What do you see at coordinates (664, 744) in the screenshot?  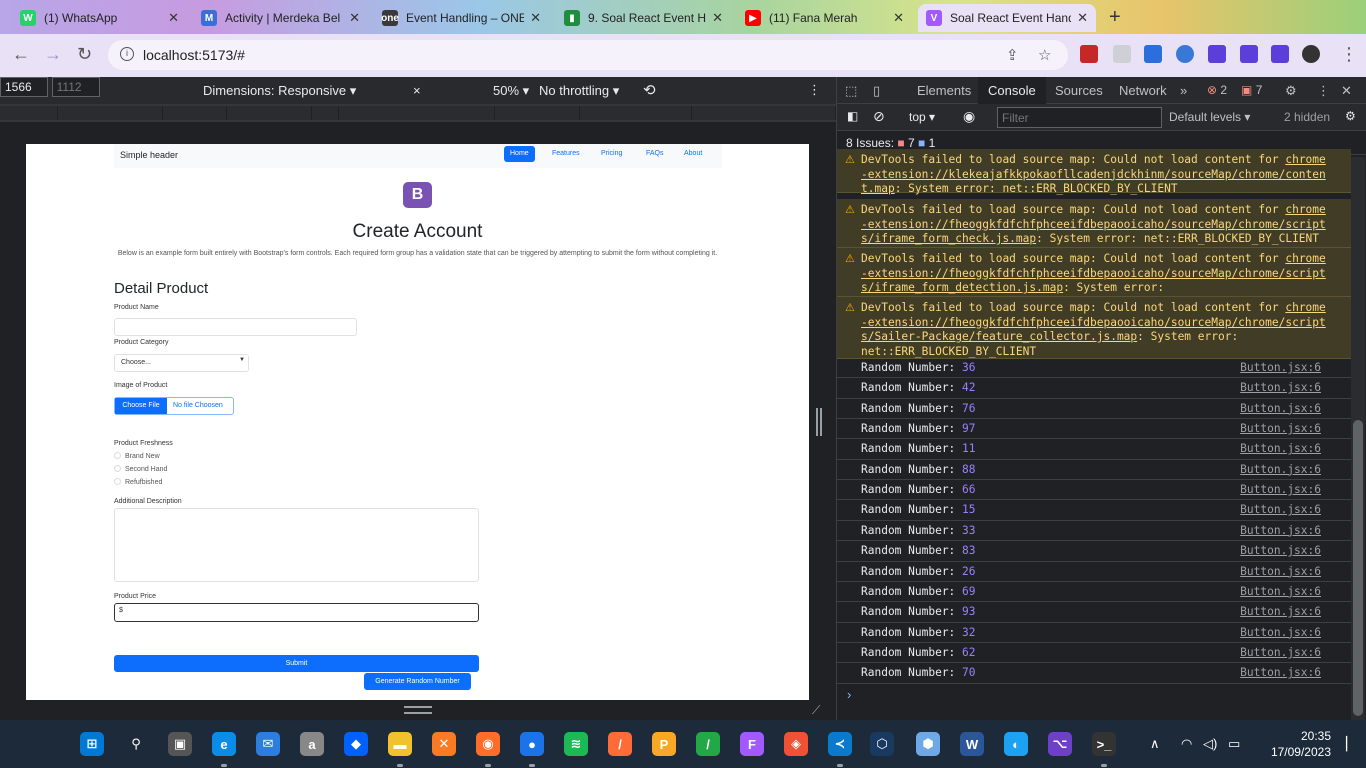 I see `pinterest-app-icon: P` at bounding box center [664, 744].